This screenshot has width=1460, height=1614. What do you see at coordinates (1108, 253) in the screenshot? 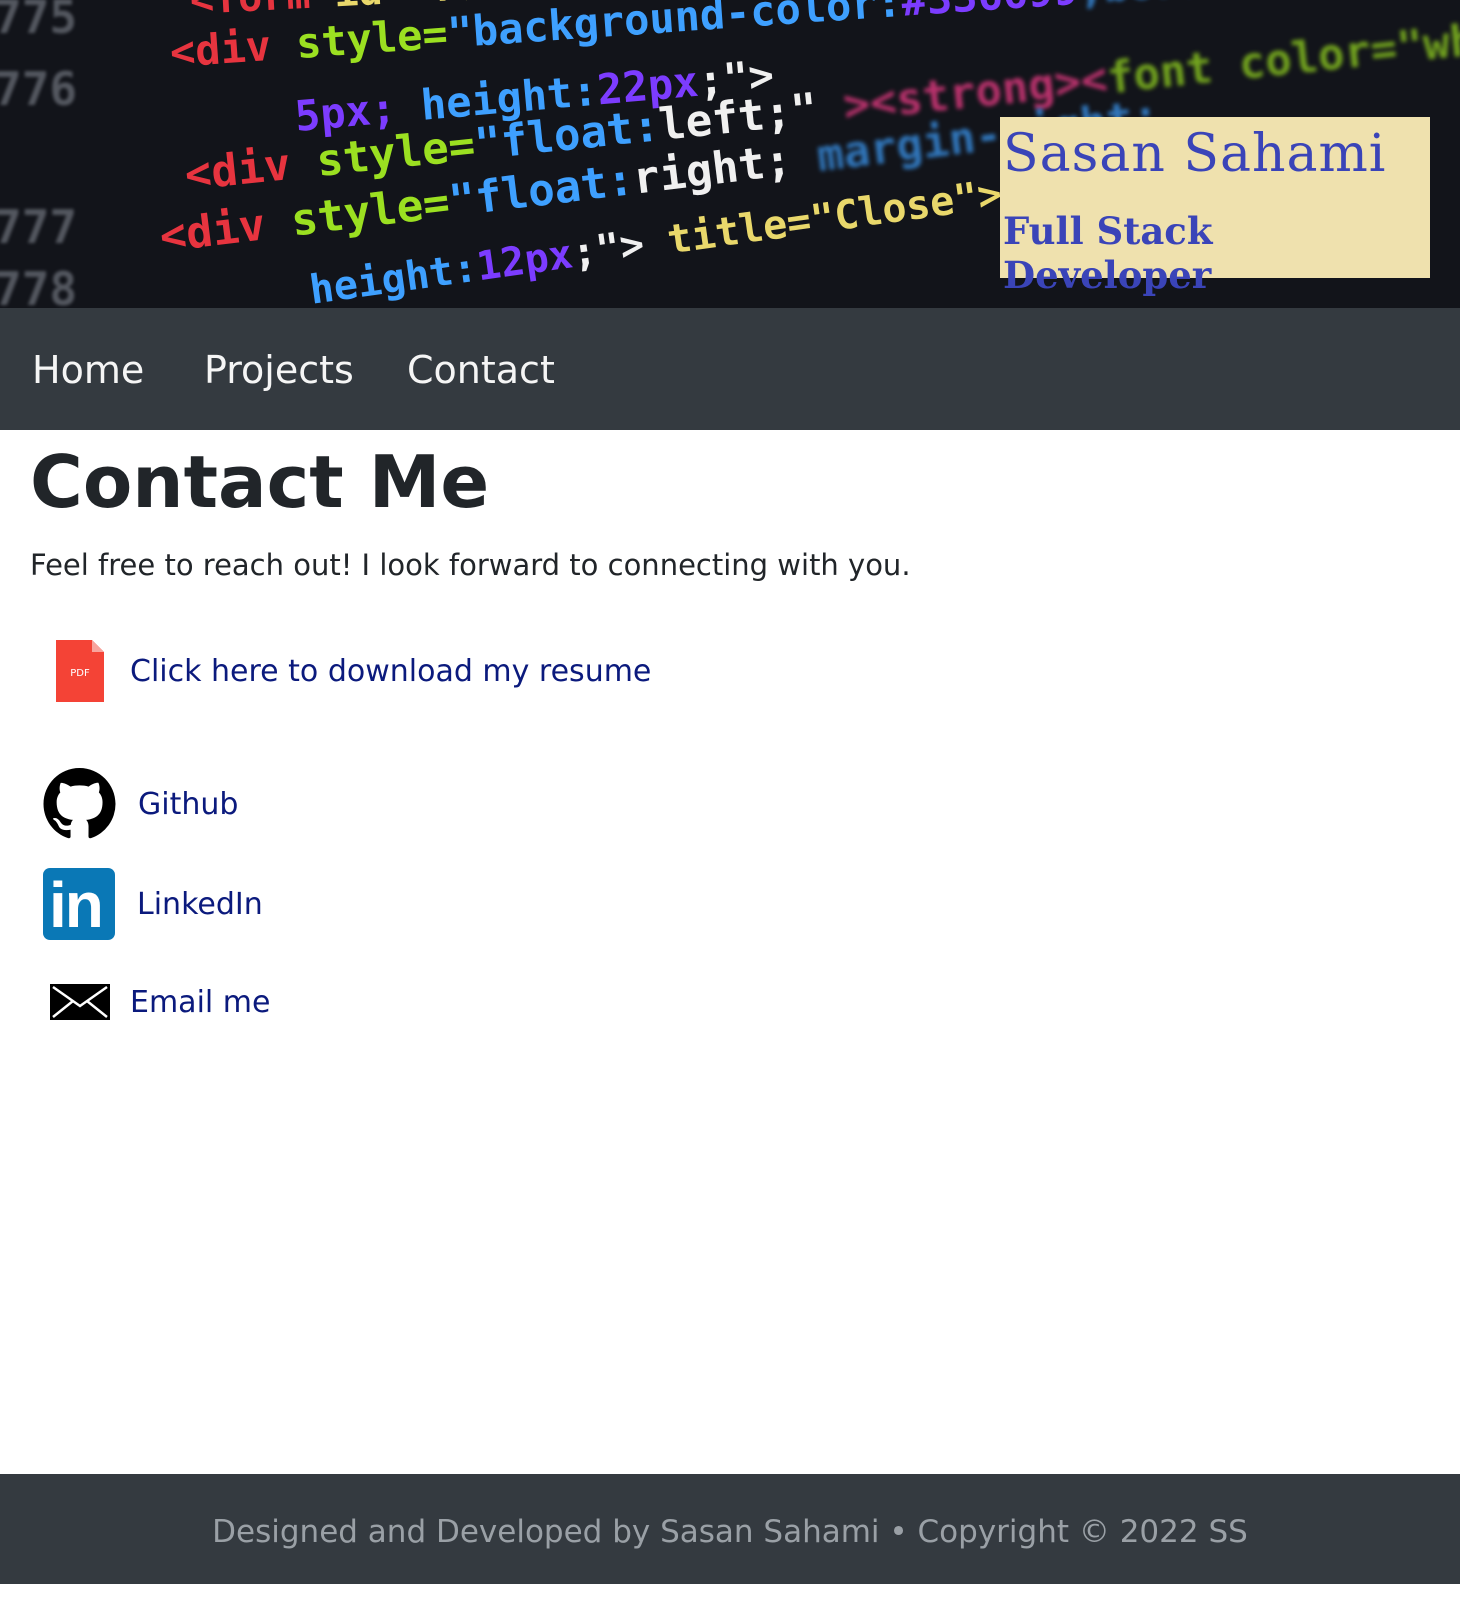
I see `site-owner-role: Full Stack Developer` at bounding box center [1108, 253].